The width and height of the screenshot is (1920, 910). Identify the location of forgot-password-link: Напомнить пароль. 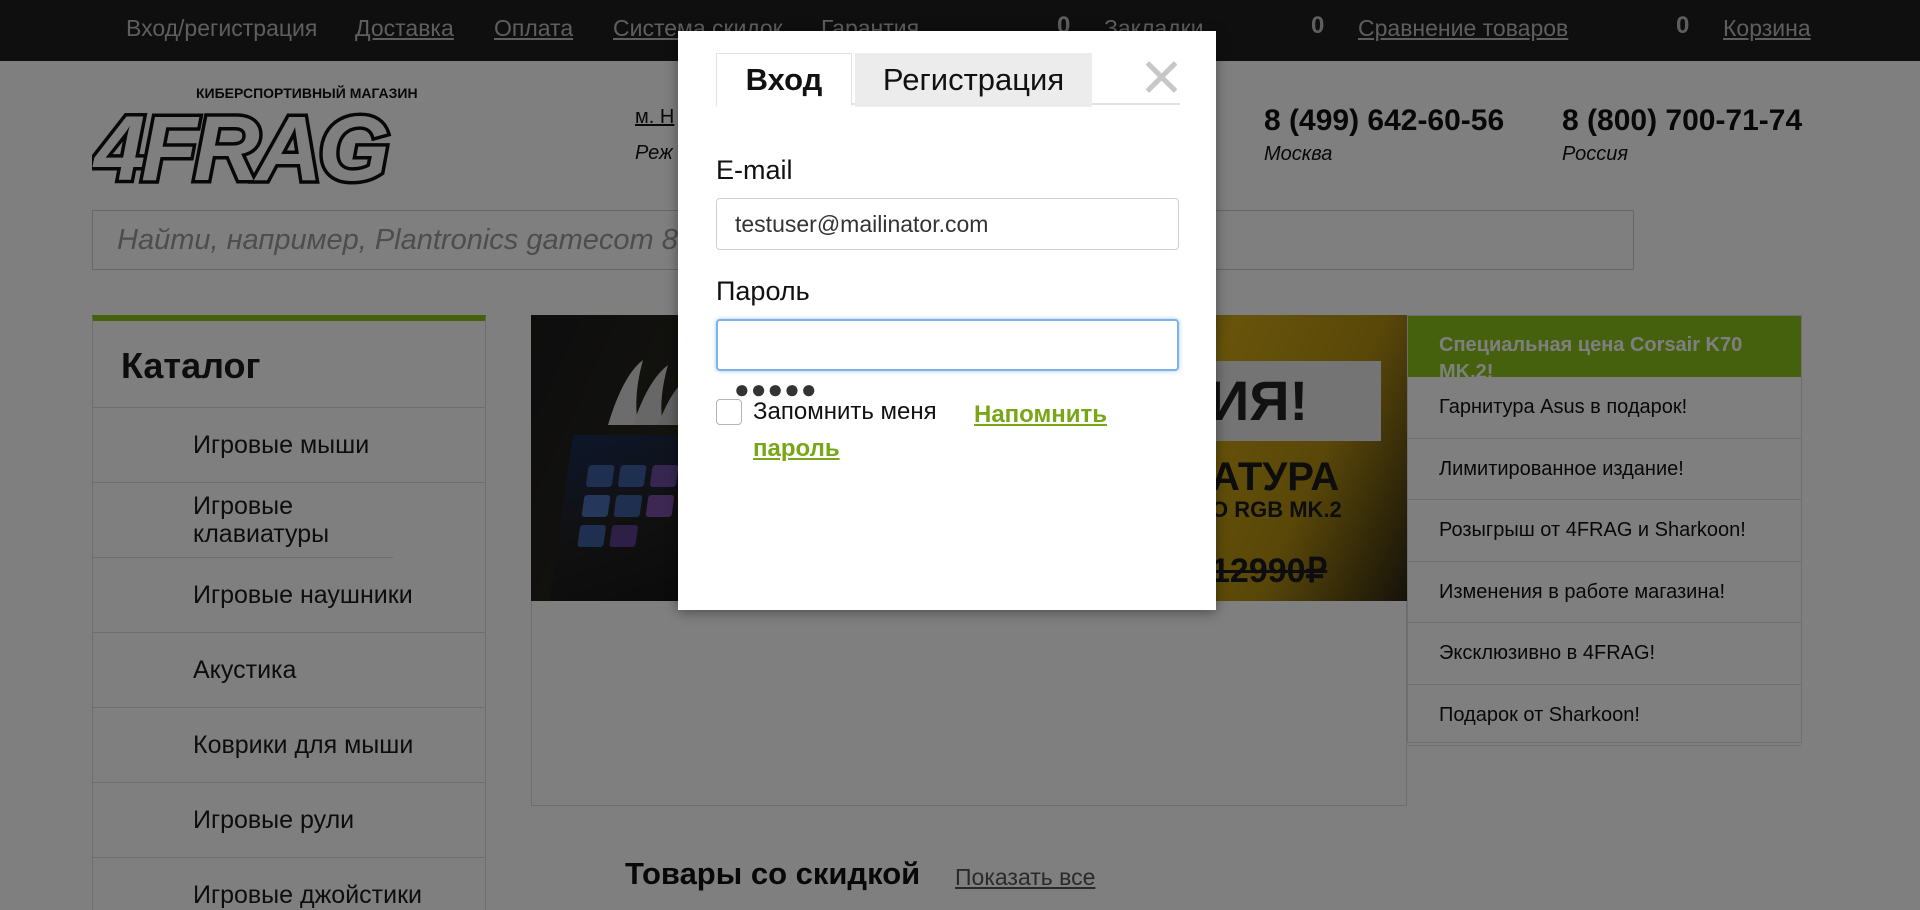
(930, 431).